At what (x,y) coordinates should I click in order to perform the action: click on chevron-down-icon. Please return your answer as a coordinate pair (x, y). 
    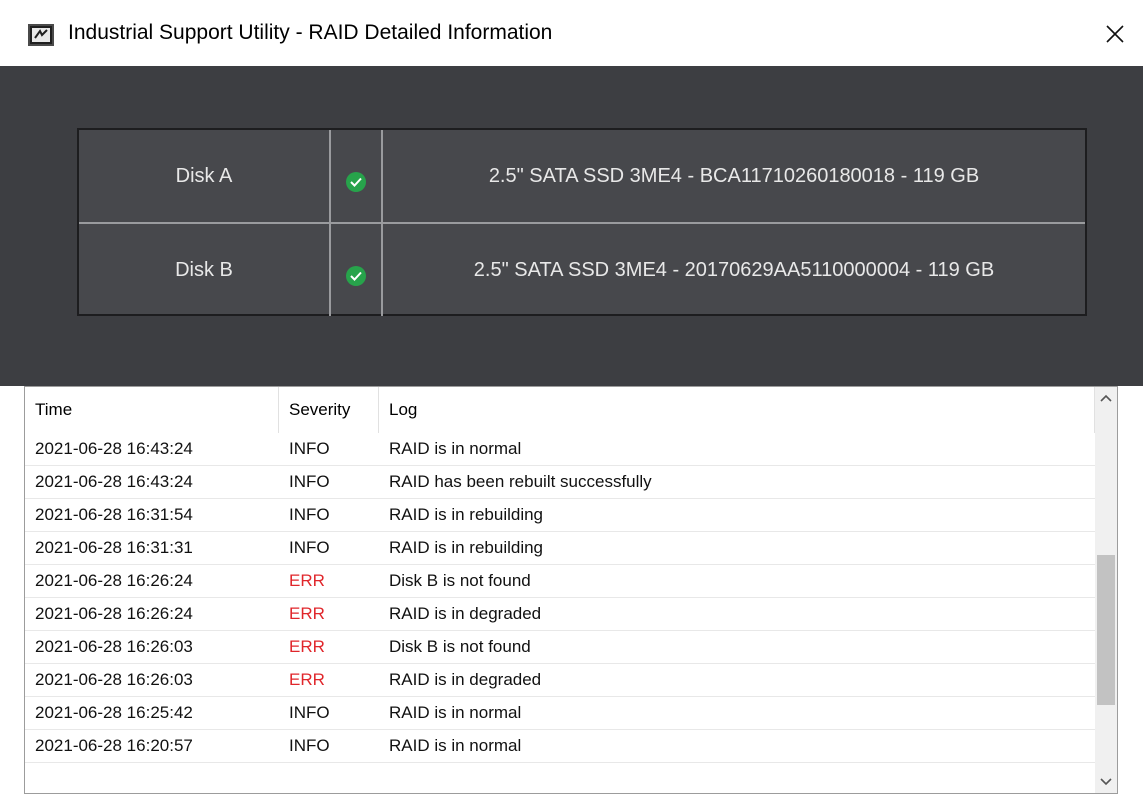
    Looking at the image, I should click on (1106, 782).